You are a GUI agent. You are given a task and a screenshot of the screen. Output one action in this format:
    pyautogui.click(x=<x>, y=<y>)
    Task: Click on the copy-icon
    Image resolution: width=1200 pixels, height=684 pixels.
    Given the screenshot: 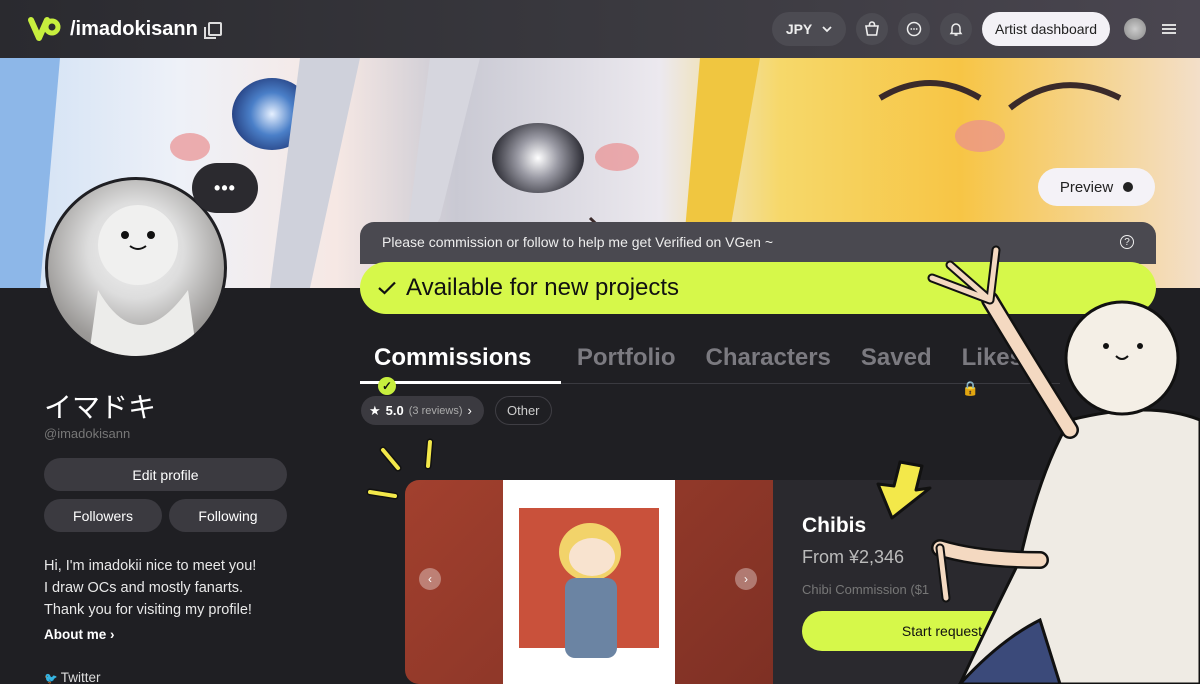 What is the action you would take?
    pyautogui.click(x=212, y=30)
    